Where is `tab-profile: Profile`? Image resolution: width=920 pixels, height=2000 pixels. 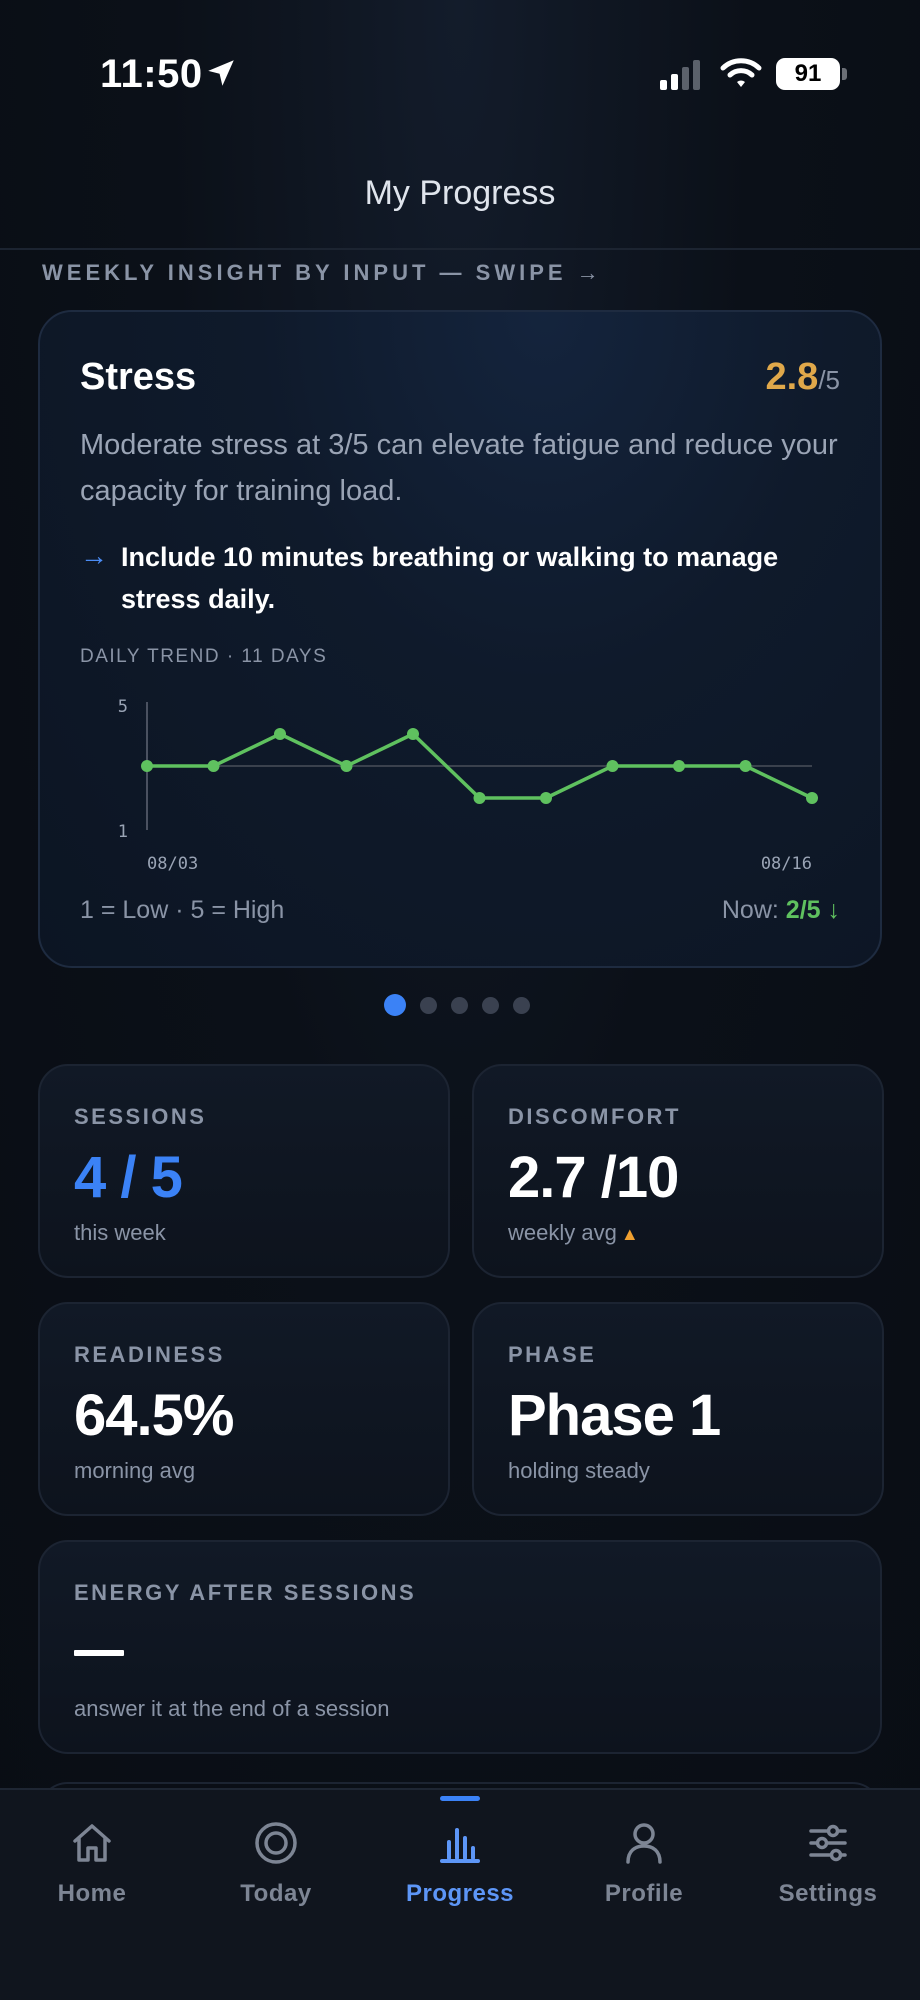 tab-profile: Profile is located at coordinates (644, 1873).